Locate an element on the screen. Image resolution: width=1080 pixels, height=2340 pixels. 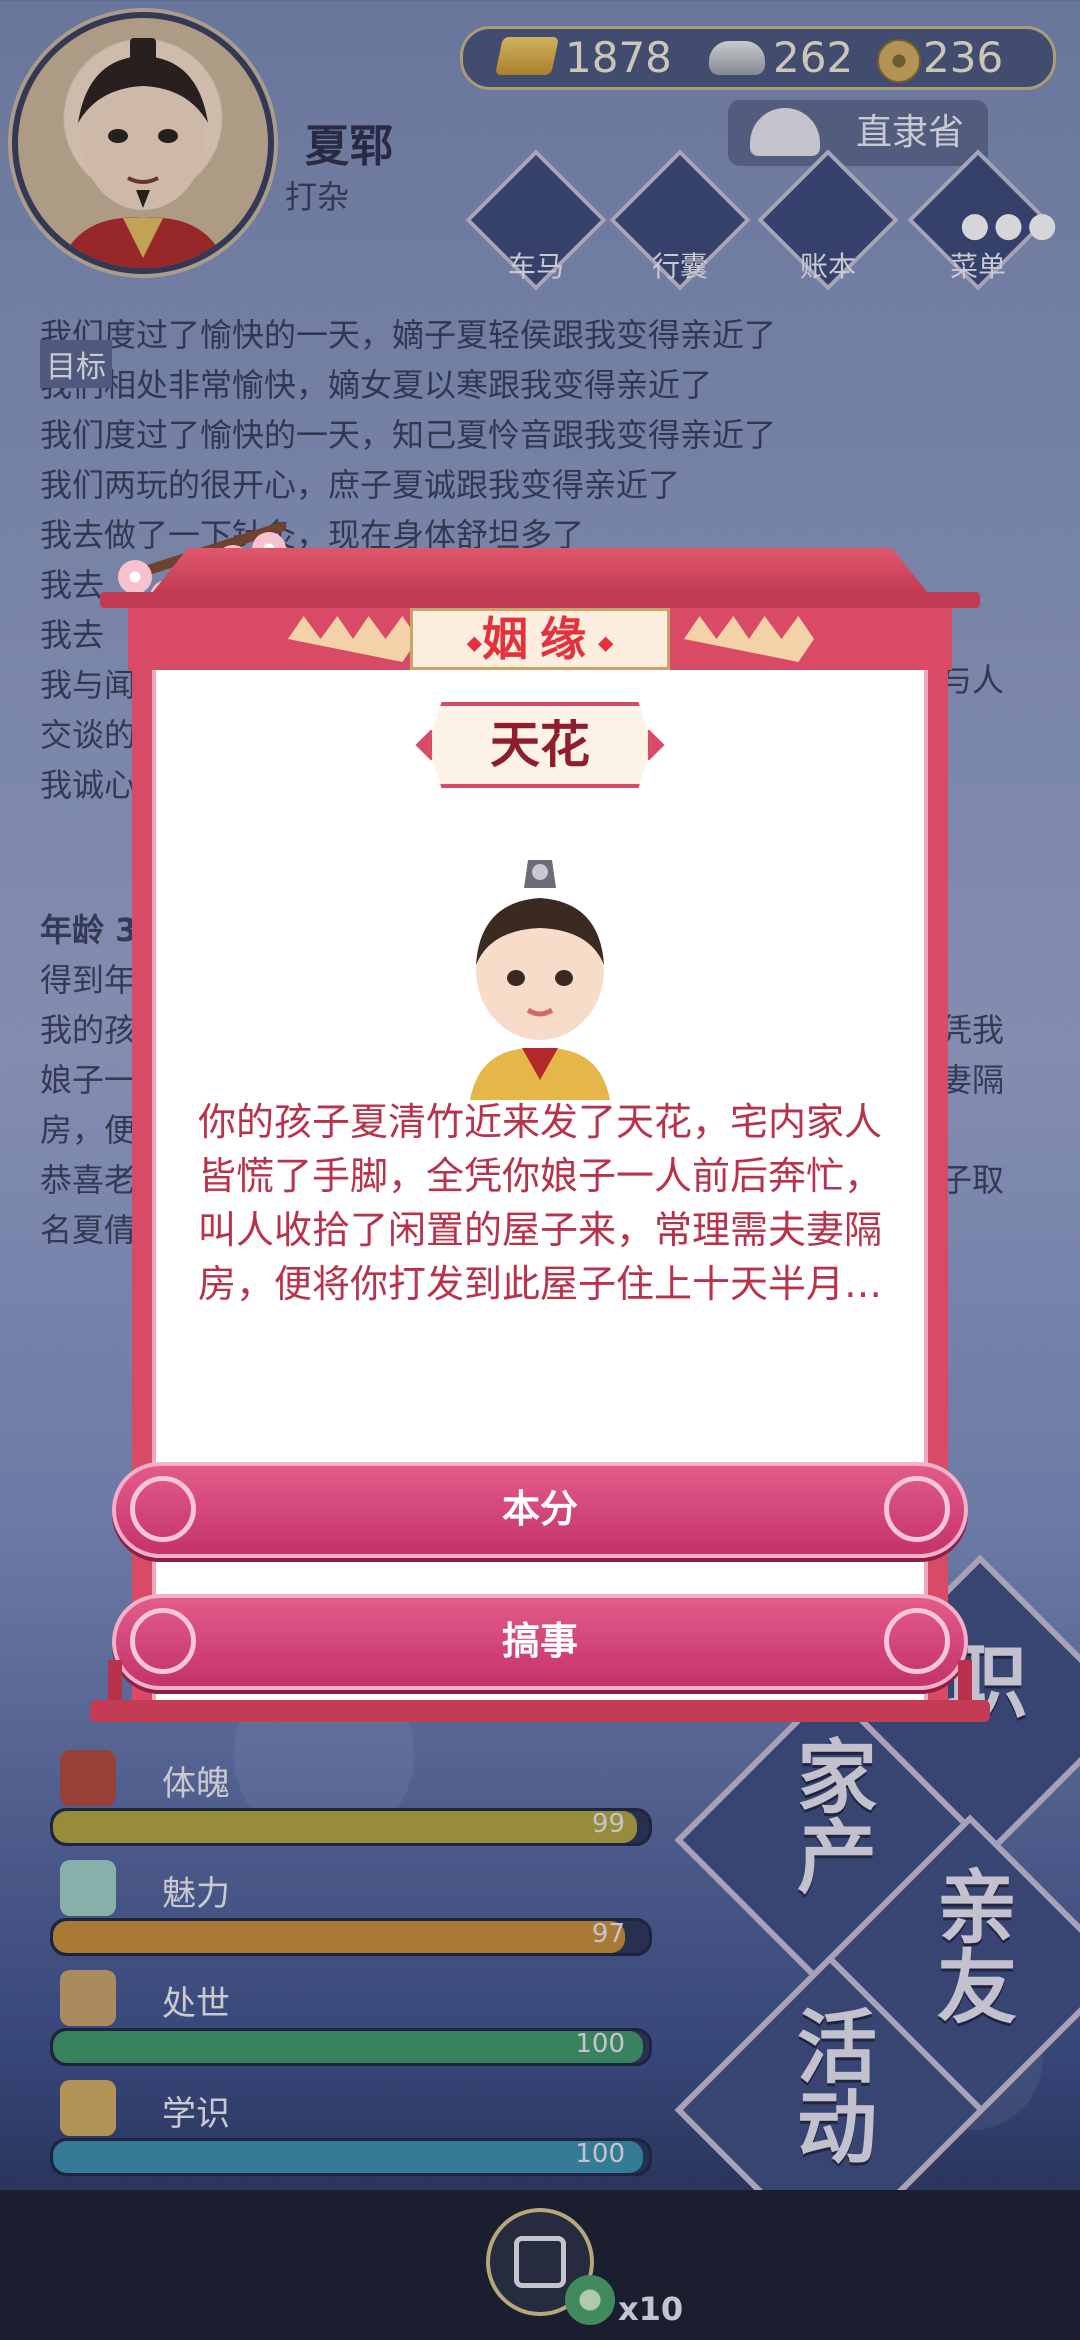
modal-roof-ridge is located at coordinates (540, 600).